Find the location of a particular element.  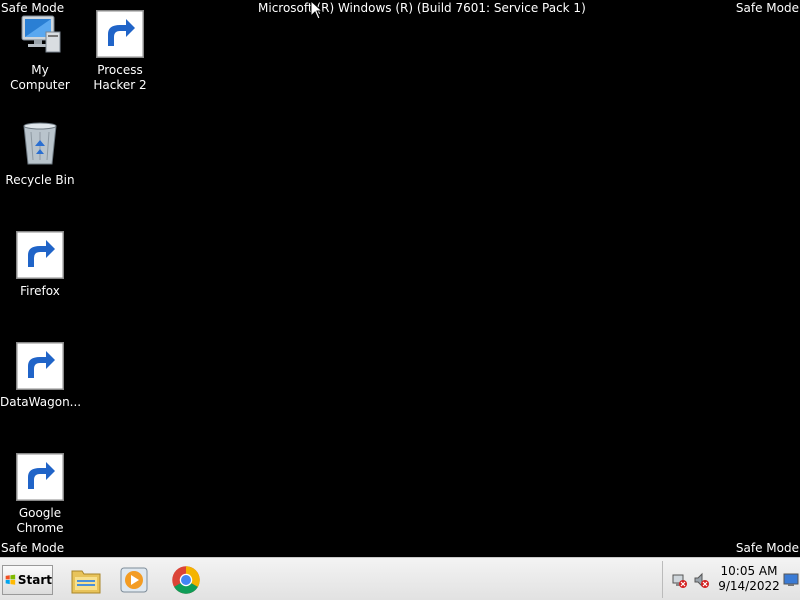

process-hacker-icon is located at coordinates (120, 34).